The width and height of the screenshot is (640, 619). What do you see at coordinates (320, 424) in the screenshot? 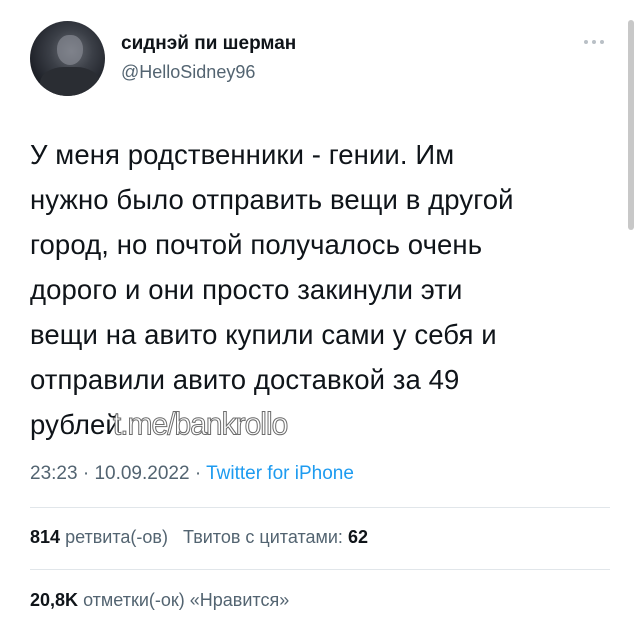
I see `tweet-line-last: рублейt.me/bankrollo` at bounding box center [320, 424].